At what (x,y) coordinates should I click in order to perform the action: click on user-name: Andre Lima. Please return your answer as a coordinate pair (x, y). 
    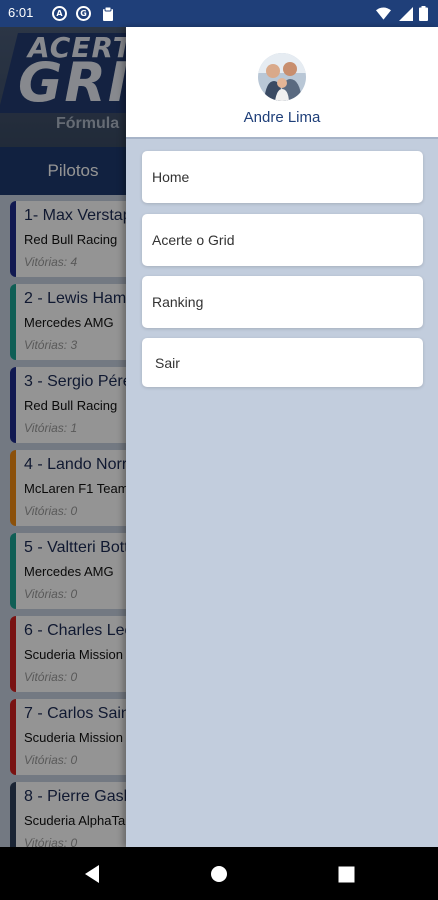
    Looking at the image, I should click on (282, 117).